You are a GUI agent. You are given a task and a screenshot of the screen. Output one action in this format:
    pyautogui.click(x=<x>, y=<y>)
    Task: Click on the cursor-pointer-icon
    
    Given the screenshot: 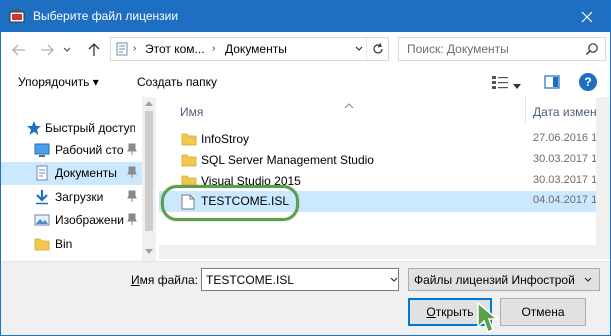 What is the action you would take?
    pyautogui.click(x=488, y=318)
    